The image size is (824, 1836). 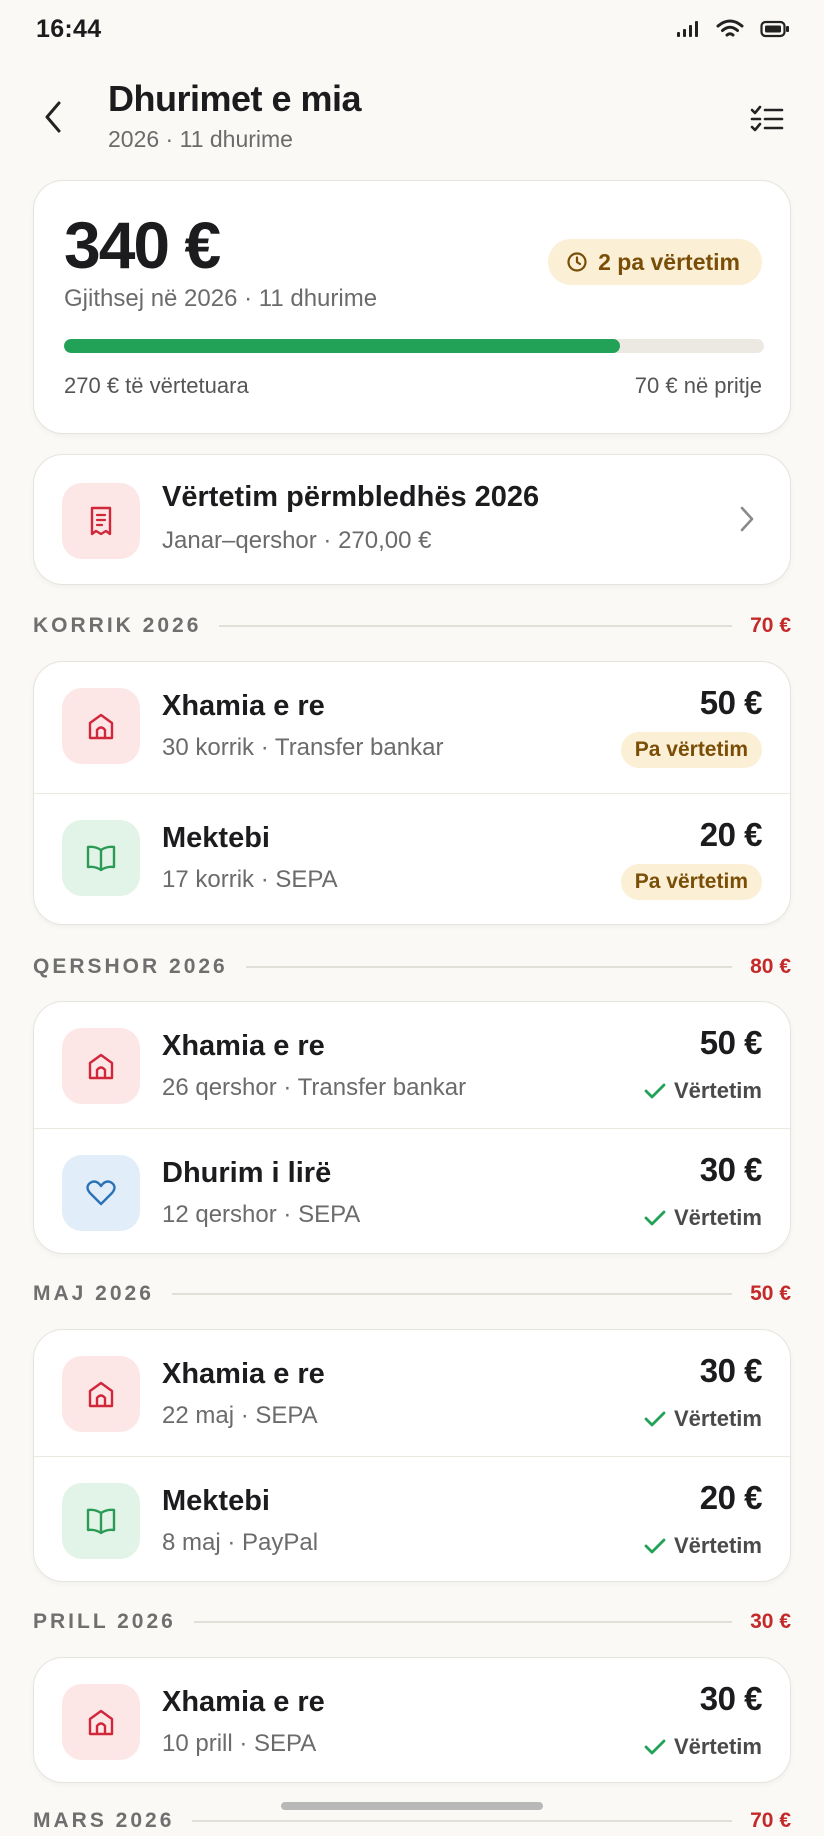 I want to click on back-button, so click(x=53, y=117).